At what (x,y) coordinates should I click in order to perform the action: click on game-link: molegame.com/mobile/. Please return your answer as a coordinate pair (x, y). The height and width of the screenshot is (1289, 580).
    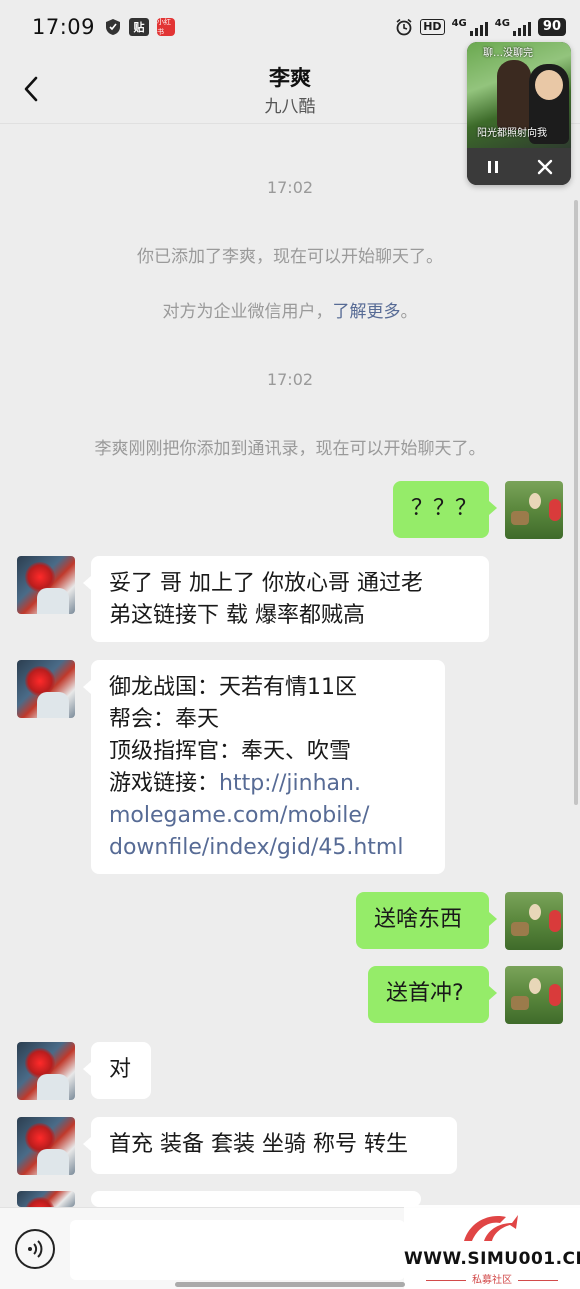
    Looking at the image, I should click on (268, 816).